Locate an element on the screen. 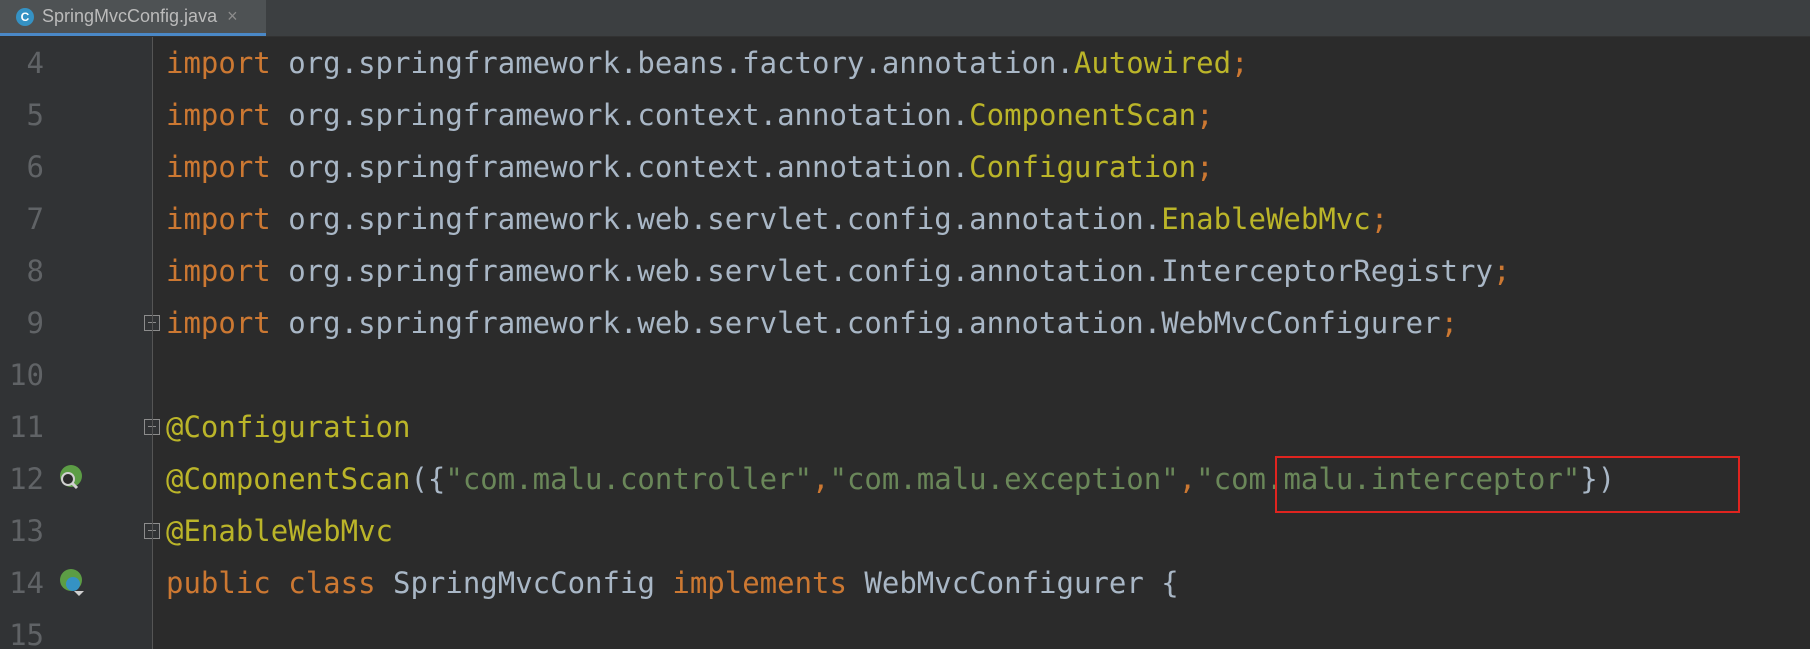 This screenshot has height=649, width=1810. line-number: 5 is located at coordinates (35, 115).